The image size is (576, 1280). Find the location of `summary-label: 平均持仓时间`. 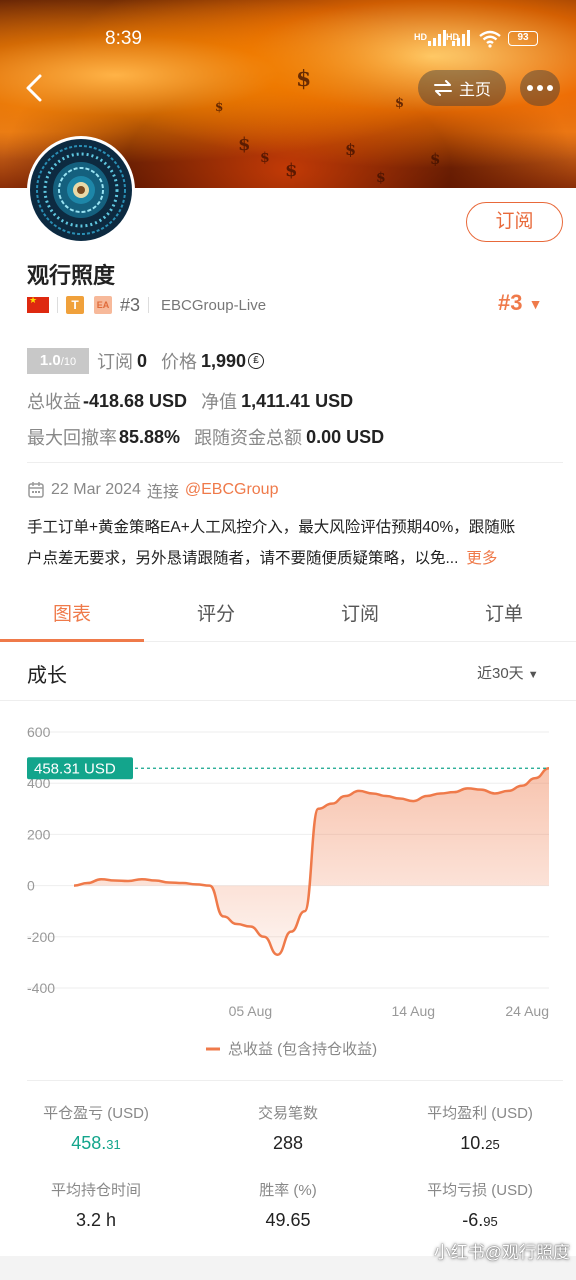

summary-label: 平均持仓时间 is located at coordinates (95, 1190).